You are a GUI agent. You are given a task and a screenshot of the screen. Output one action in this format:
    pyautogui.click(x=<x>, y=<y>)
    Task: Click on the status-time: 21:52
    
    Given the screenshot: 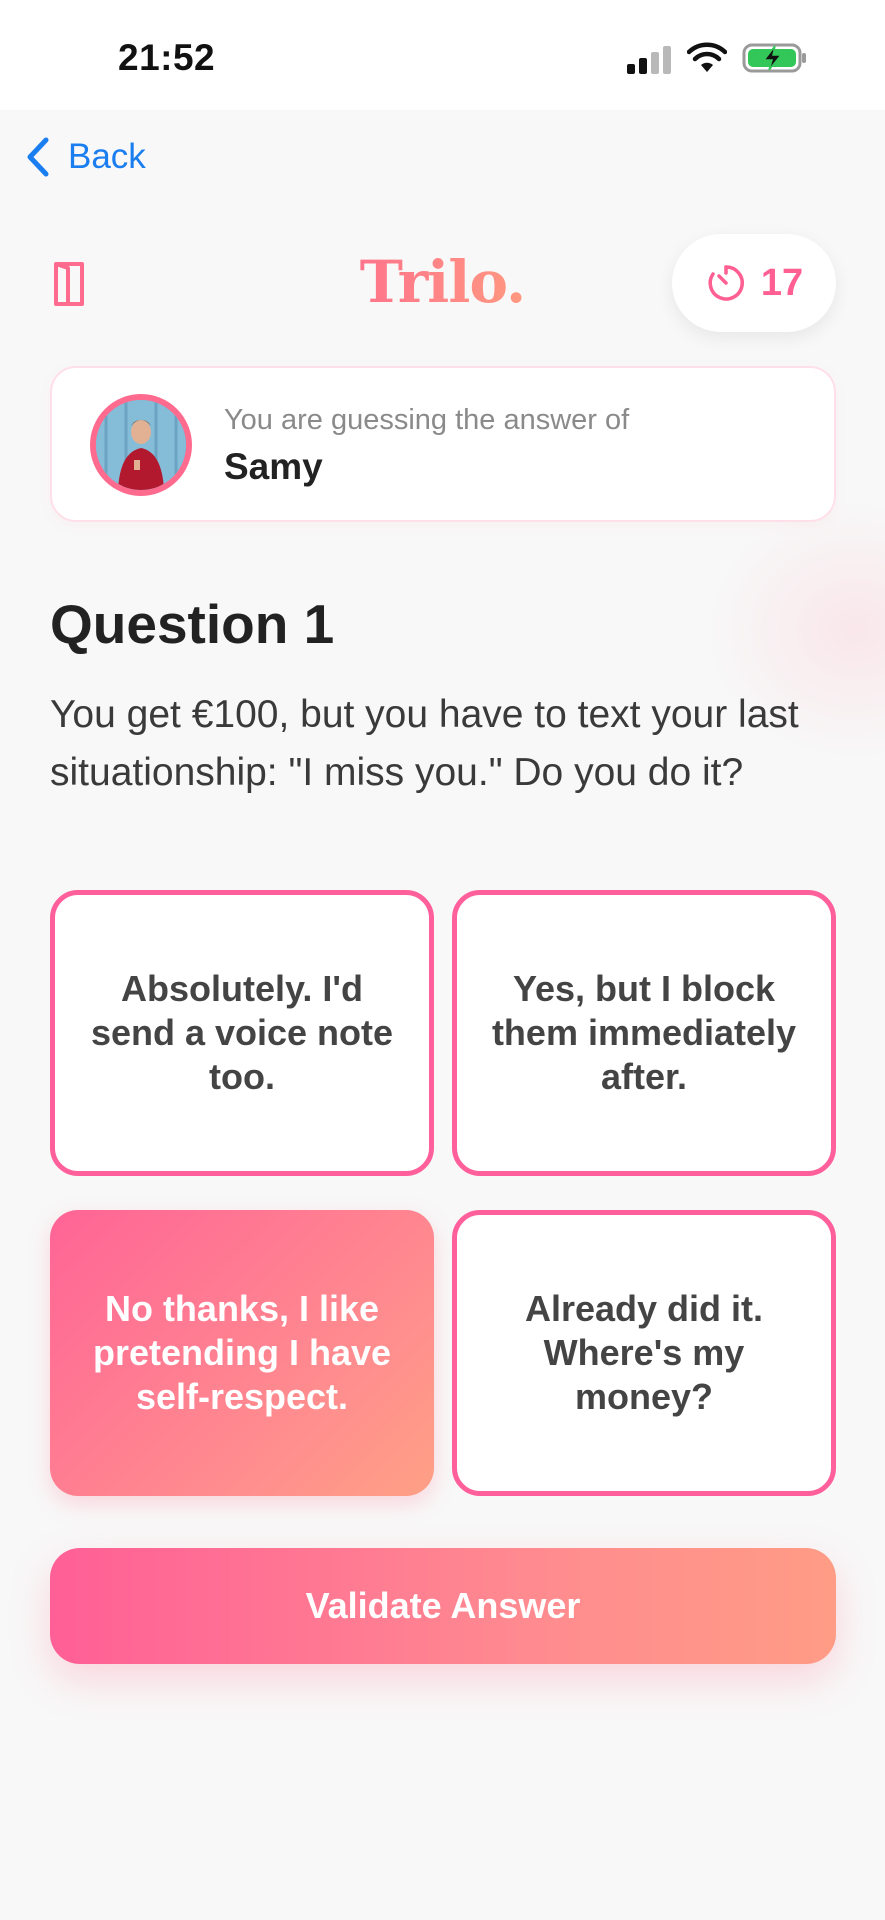 What is the action you would take?
    pyautogui.click(x=167, y=57)
    